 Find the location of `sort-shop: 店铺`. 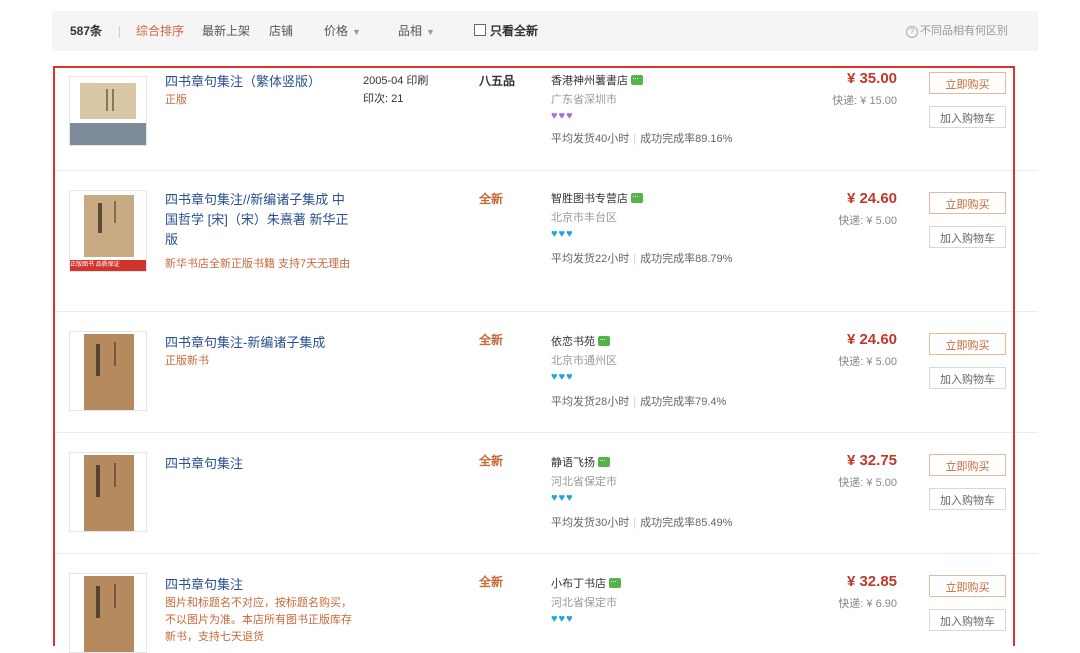

sort-shop: 店铺 is located at coordinates (281, 31).